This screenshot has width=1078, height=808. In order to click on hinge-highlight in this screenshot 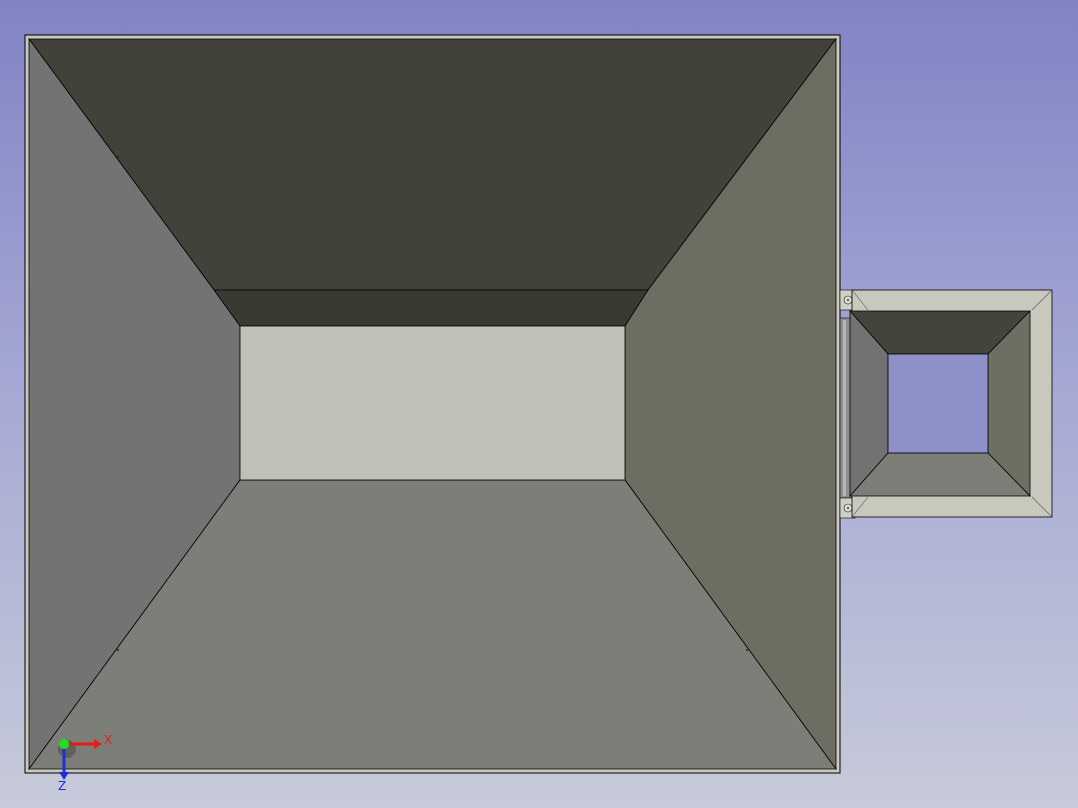, I will do `click(844, 408)`.